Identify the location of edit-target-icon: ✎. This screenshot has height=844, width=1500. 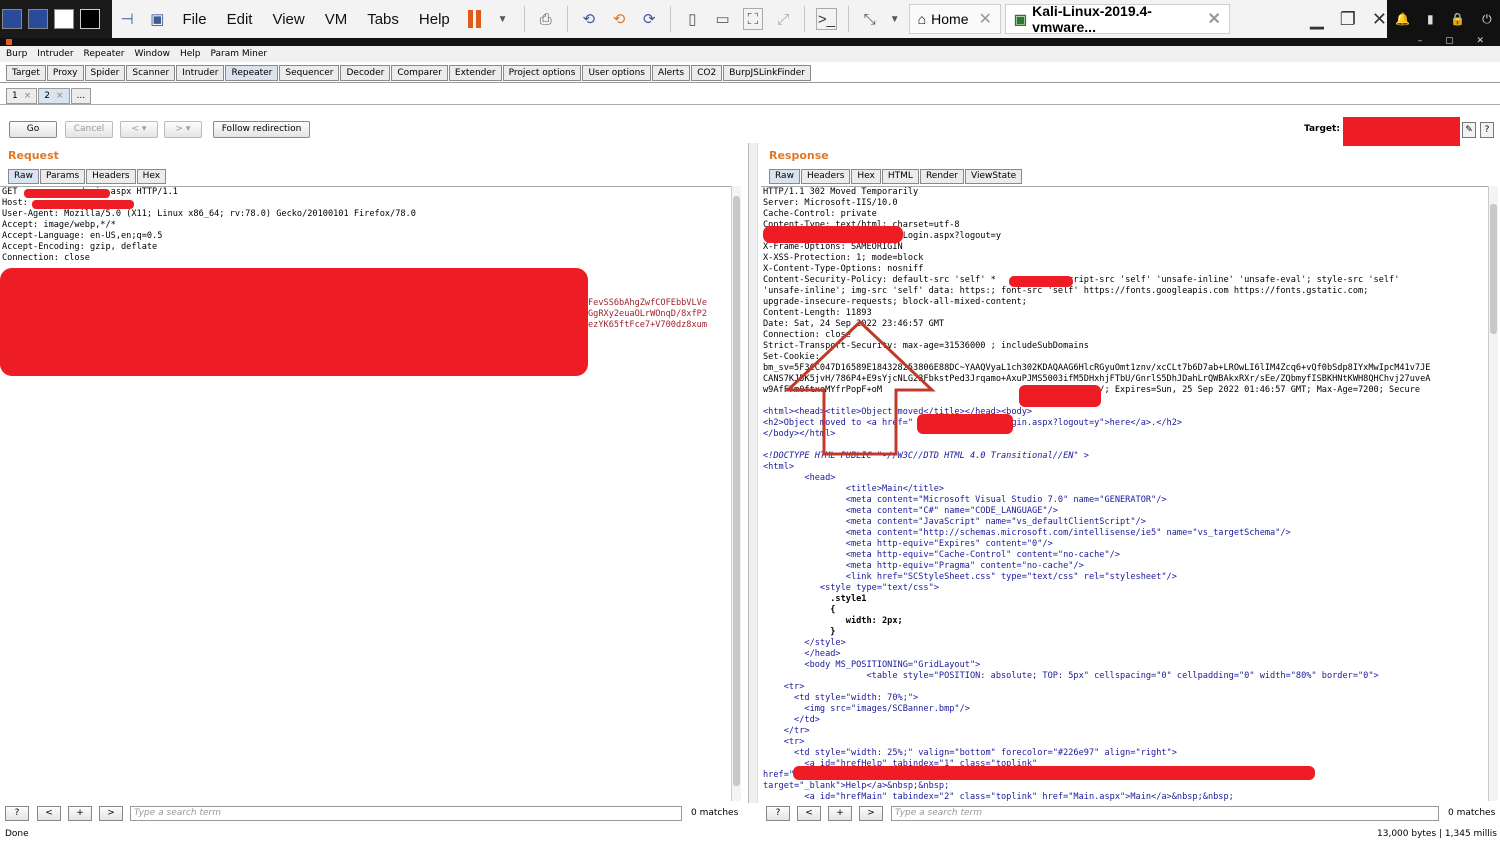
(1469, 130).